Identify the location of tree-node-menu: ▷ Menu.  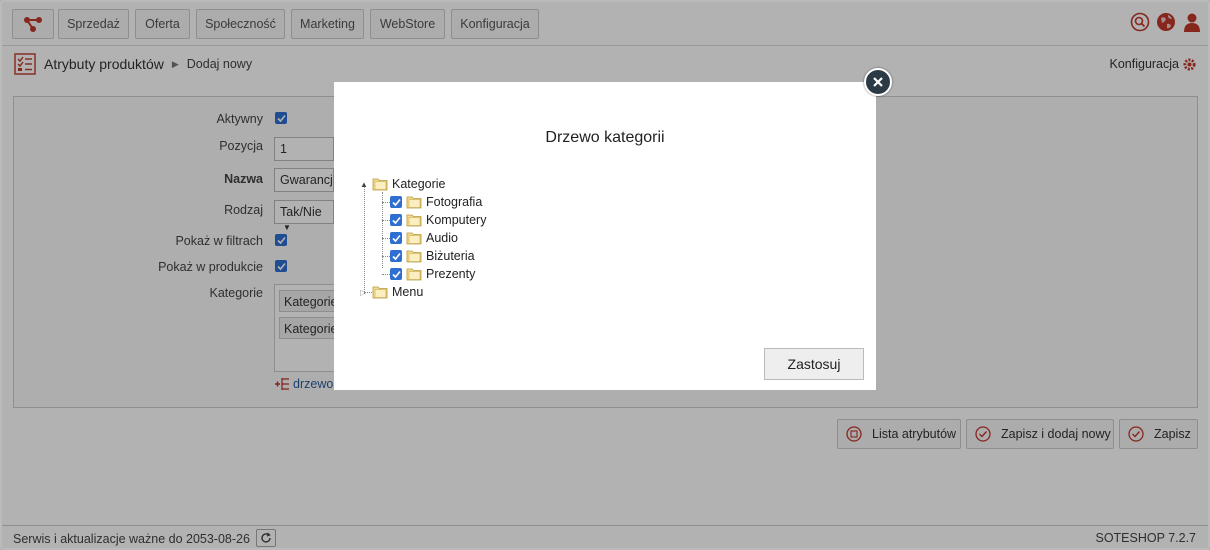
(391, 292).